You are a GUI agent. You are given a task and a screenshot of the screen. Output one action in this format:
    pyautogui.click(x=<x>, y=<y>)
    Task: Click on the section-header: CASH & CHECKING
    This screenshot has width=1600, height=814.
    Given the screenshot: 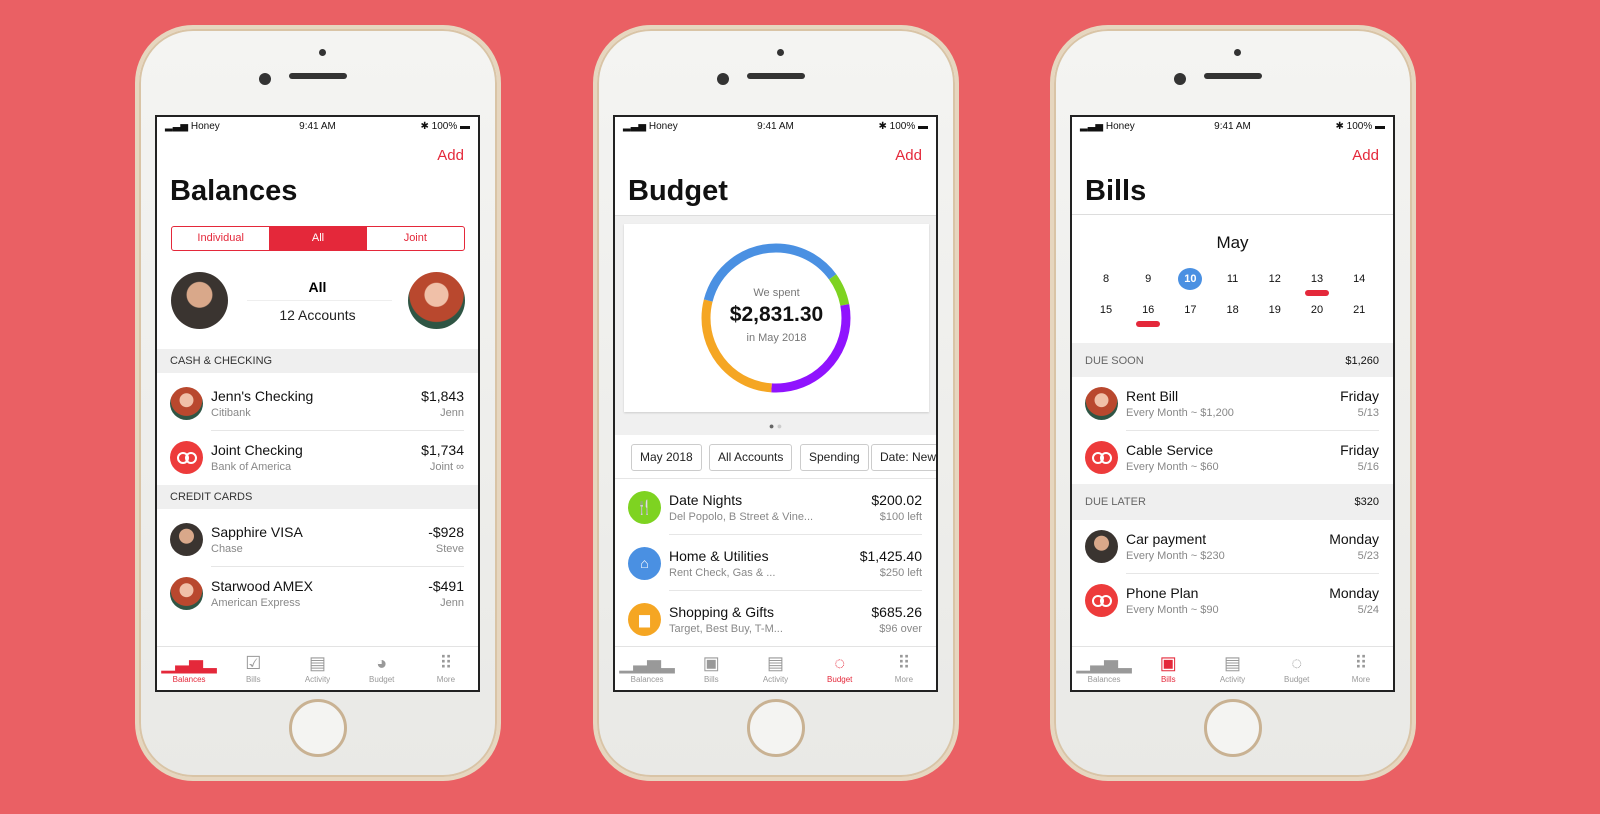 What is the action you would take?
    pyautogui.click(x=317, y=361)
    